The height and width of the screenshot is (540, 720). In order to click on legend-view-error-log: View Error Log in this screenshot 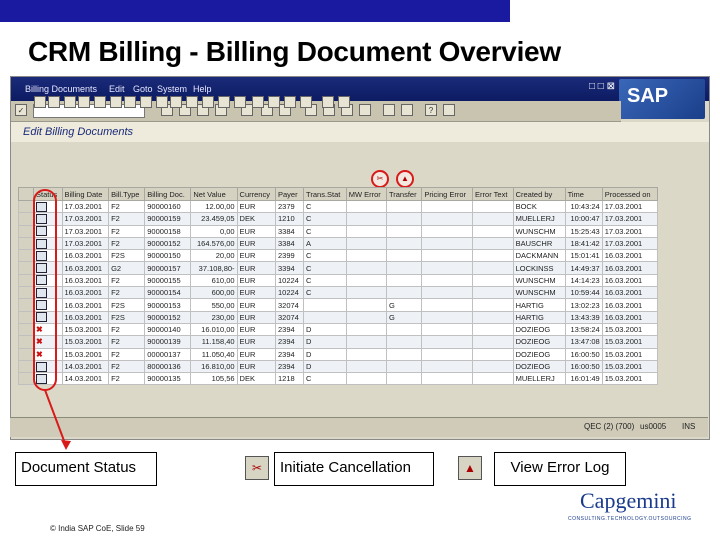, I will do `click(560, 469)`.